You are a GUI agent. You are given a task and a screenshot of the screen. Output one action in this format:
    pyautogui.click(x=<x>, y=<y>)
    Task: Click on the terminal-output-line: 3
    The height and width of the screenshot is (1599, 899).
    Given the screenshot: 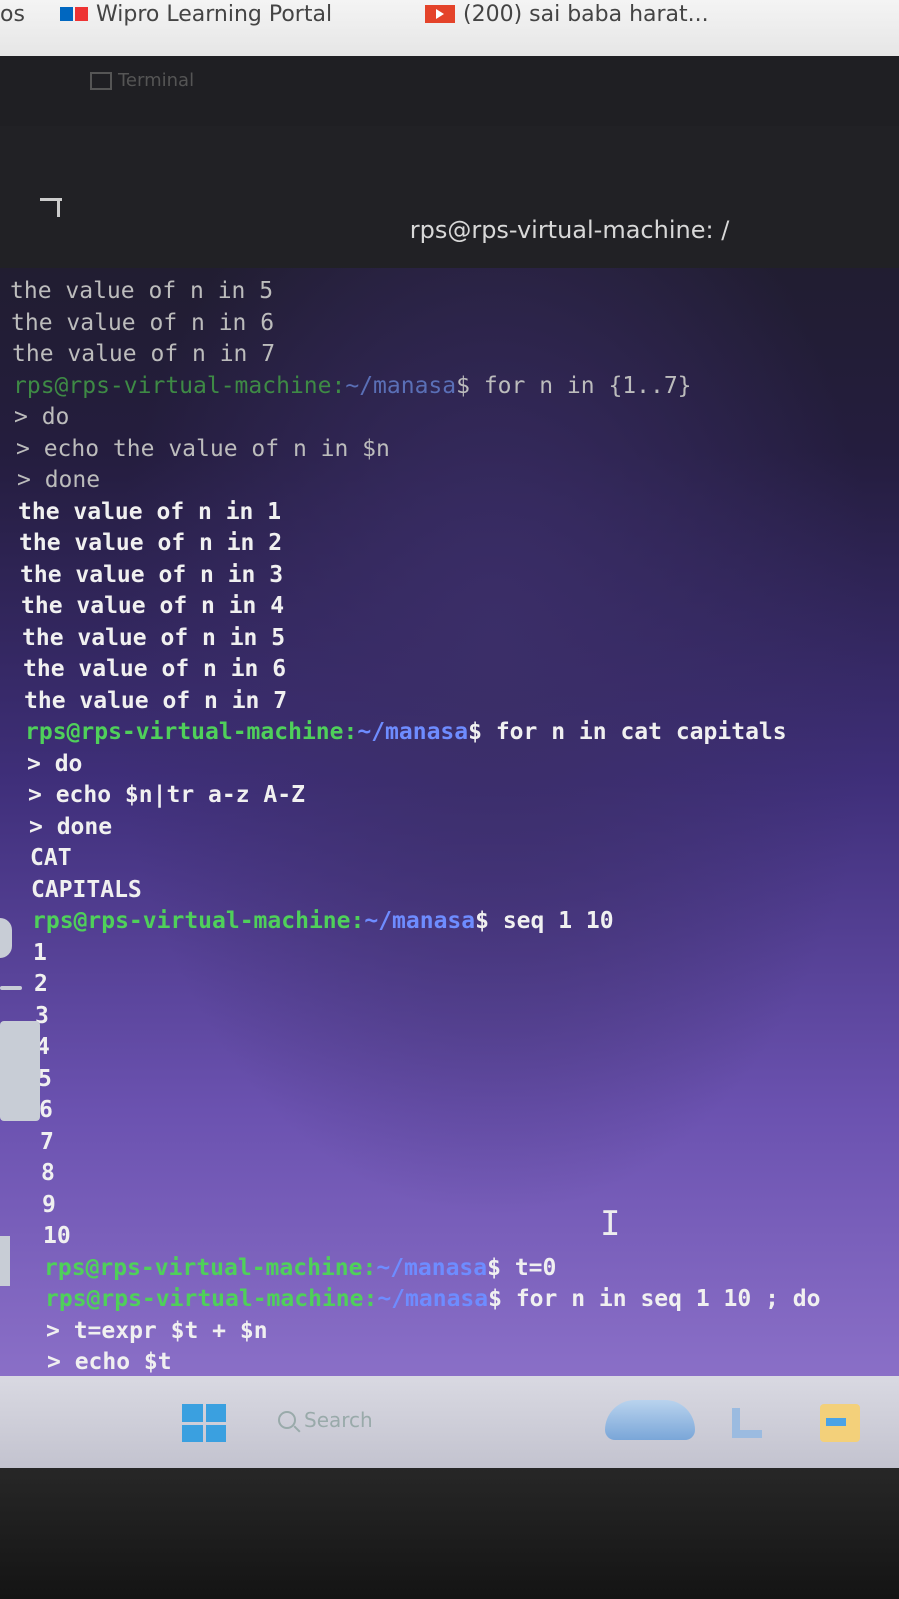 What is the action you would take?
    pyautogui.click(x=42, y=1015)
    